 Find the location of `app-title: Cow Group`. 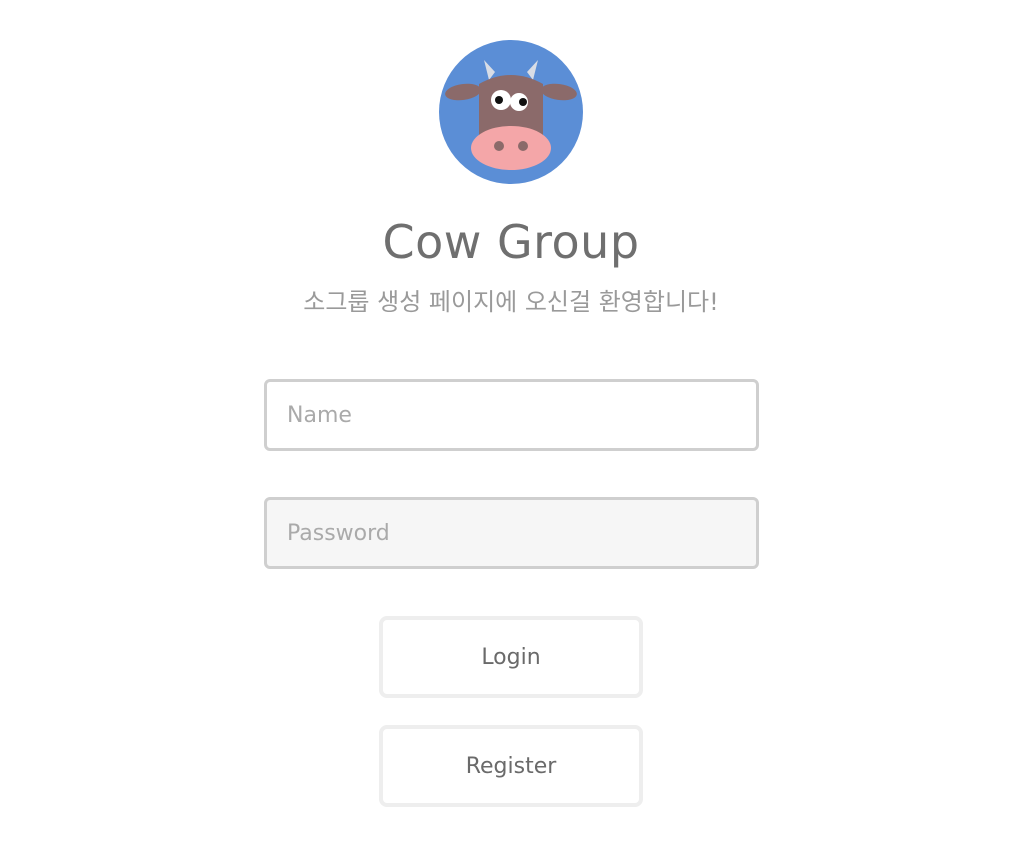

app-title: Cow Group is located at coordinates (511, 242).